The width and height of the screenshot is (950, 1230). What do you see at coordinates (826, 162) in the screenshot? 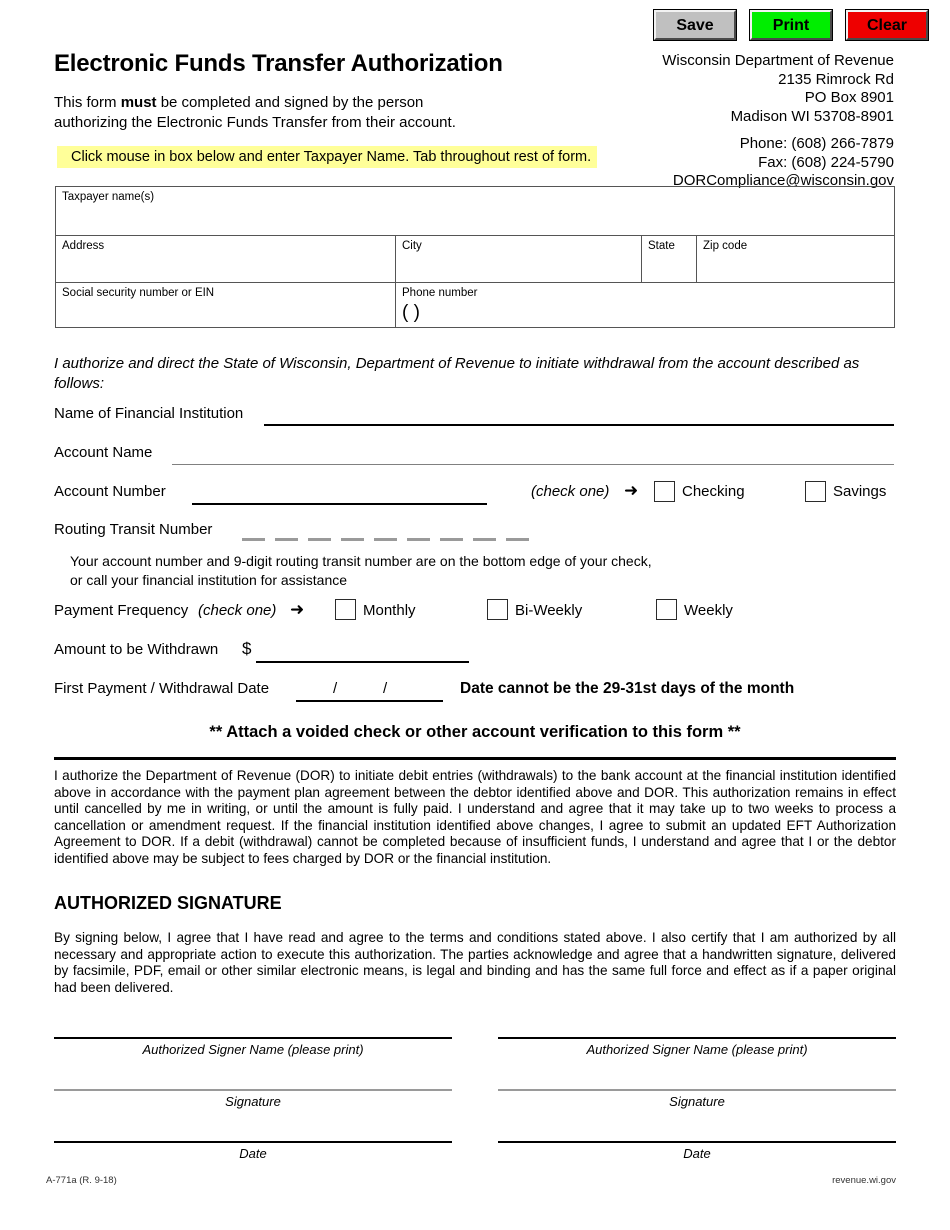
I see `agency-fax: Fax: (608) 224-5790` at bounding box center [826, 162].